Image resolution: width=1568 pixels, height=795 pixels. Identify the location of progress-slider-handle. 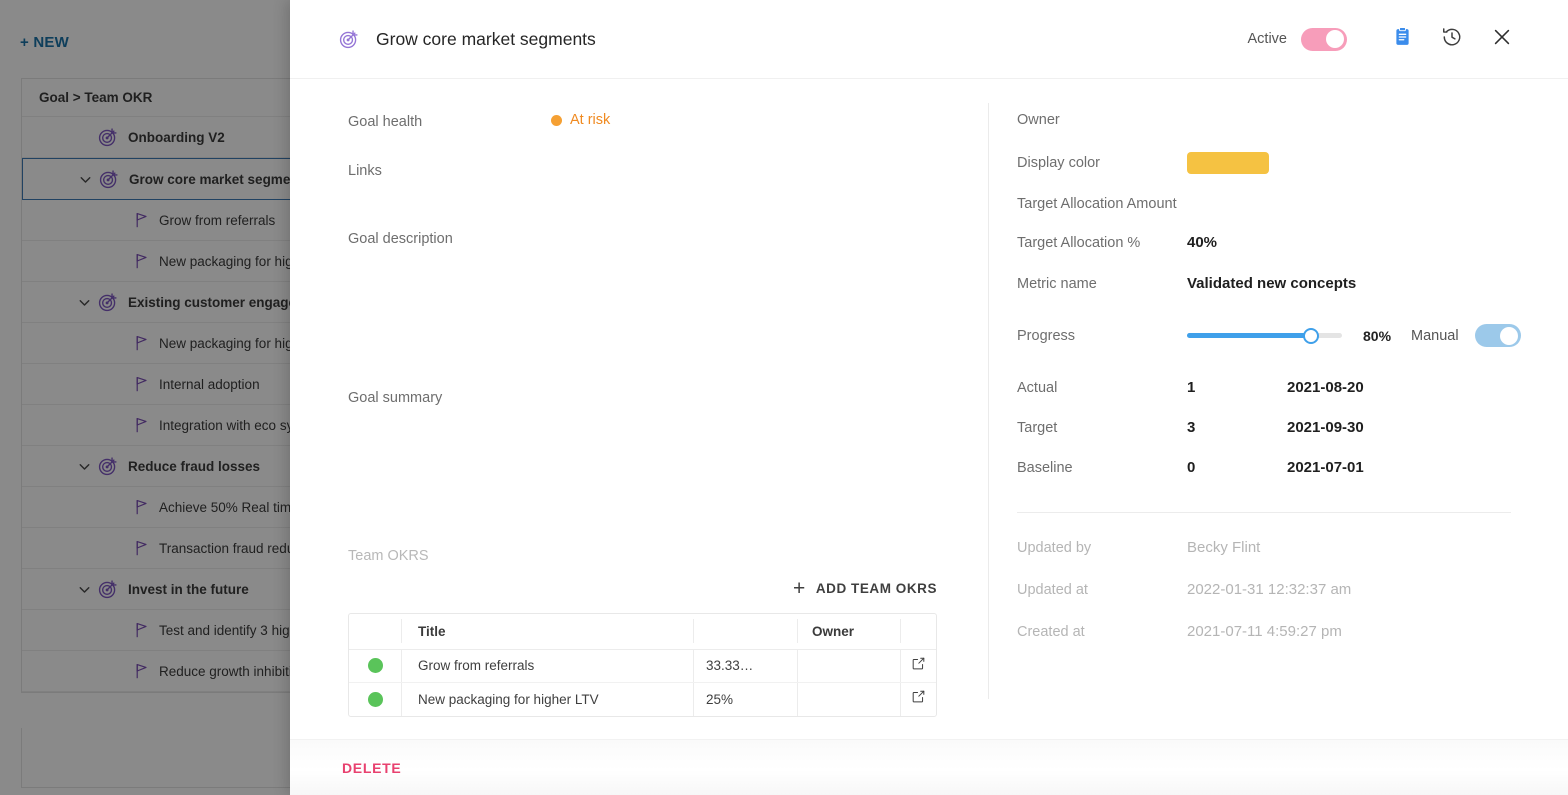
(1311, 335).